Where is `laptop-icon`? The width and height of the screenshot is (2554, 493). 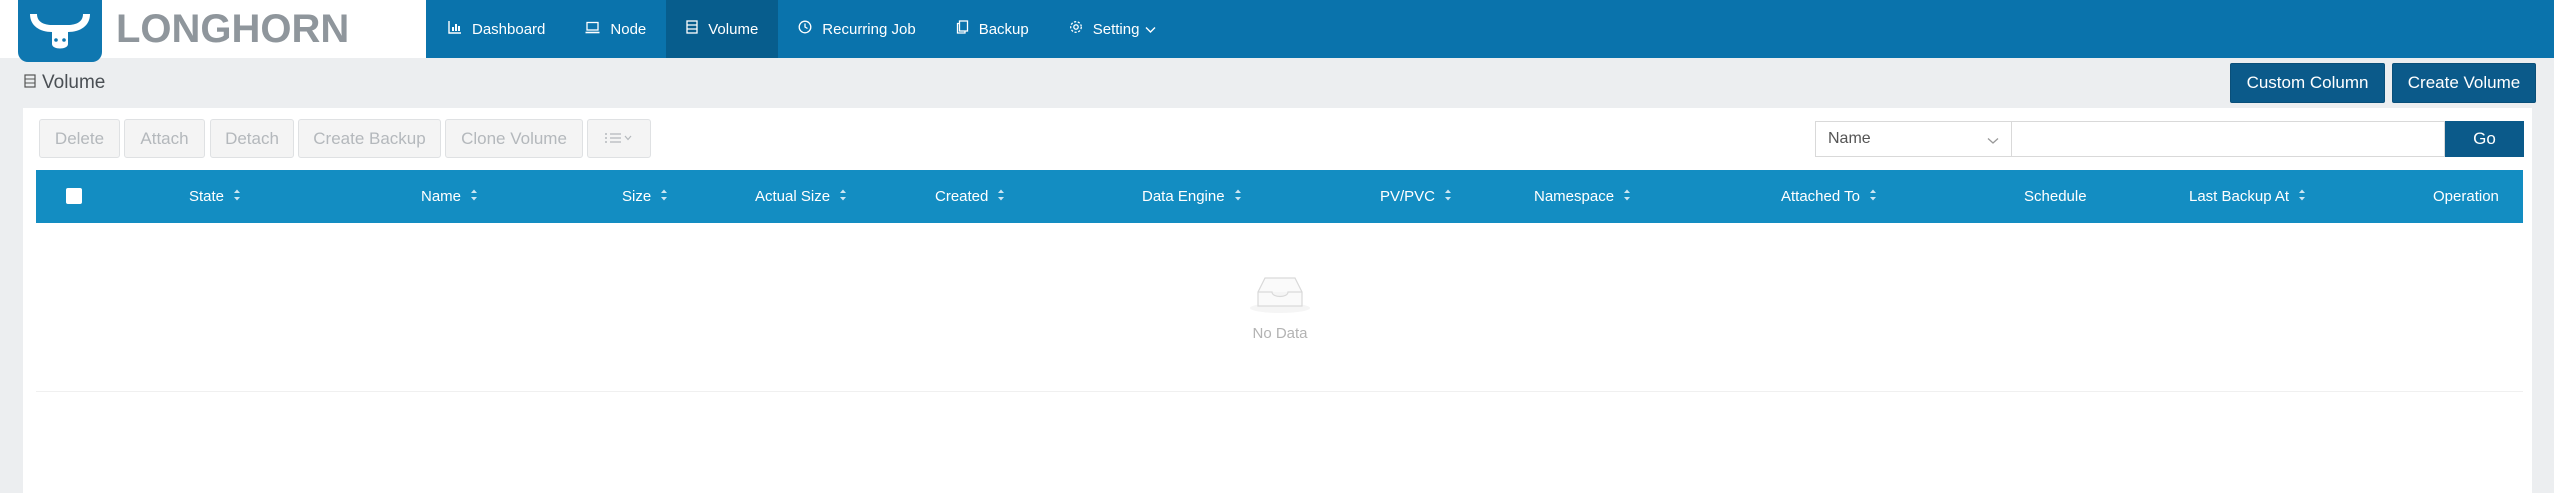 laptop-icon is located at coordinates (597, 29).